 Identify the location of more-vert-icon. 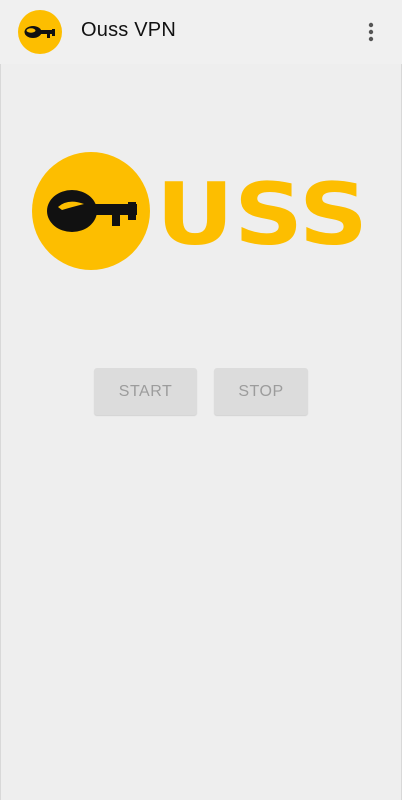
(371, 32).